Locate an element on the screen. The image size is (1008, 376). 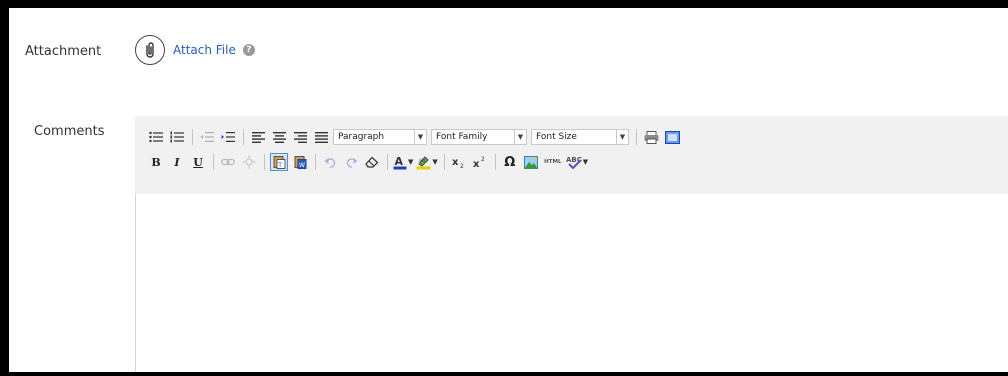
align-left-icon is located at coordinates (258, 137).